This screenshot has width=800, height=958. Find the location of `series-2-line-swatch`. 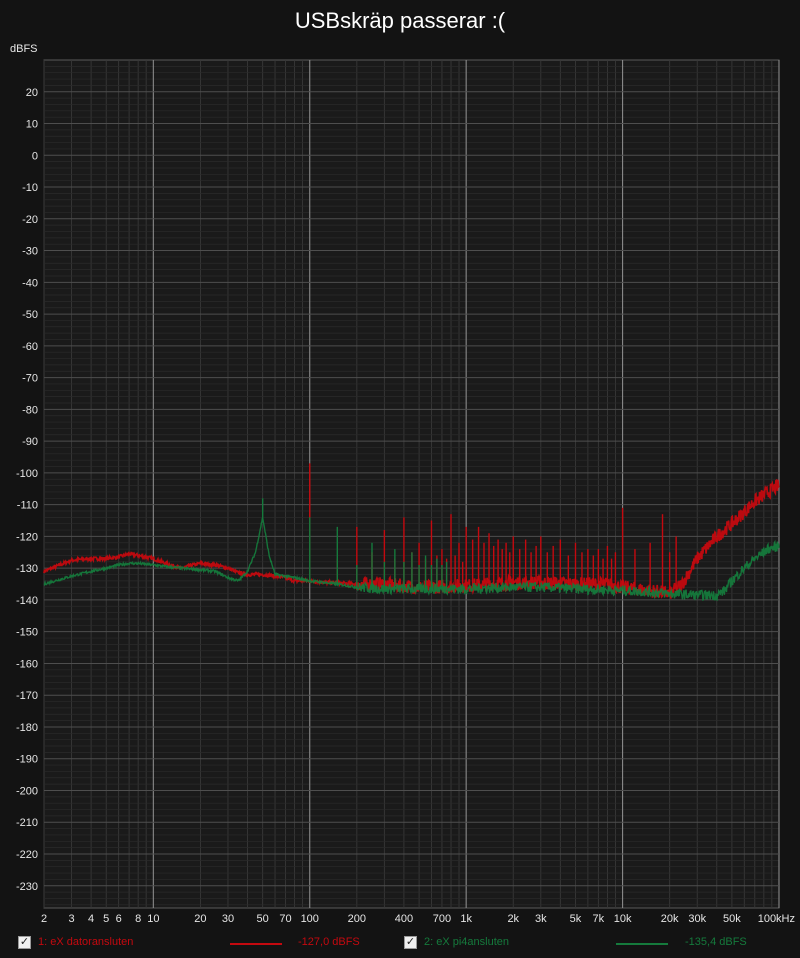

series-2-line-swatch is located at coordinates (642, 944).